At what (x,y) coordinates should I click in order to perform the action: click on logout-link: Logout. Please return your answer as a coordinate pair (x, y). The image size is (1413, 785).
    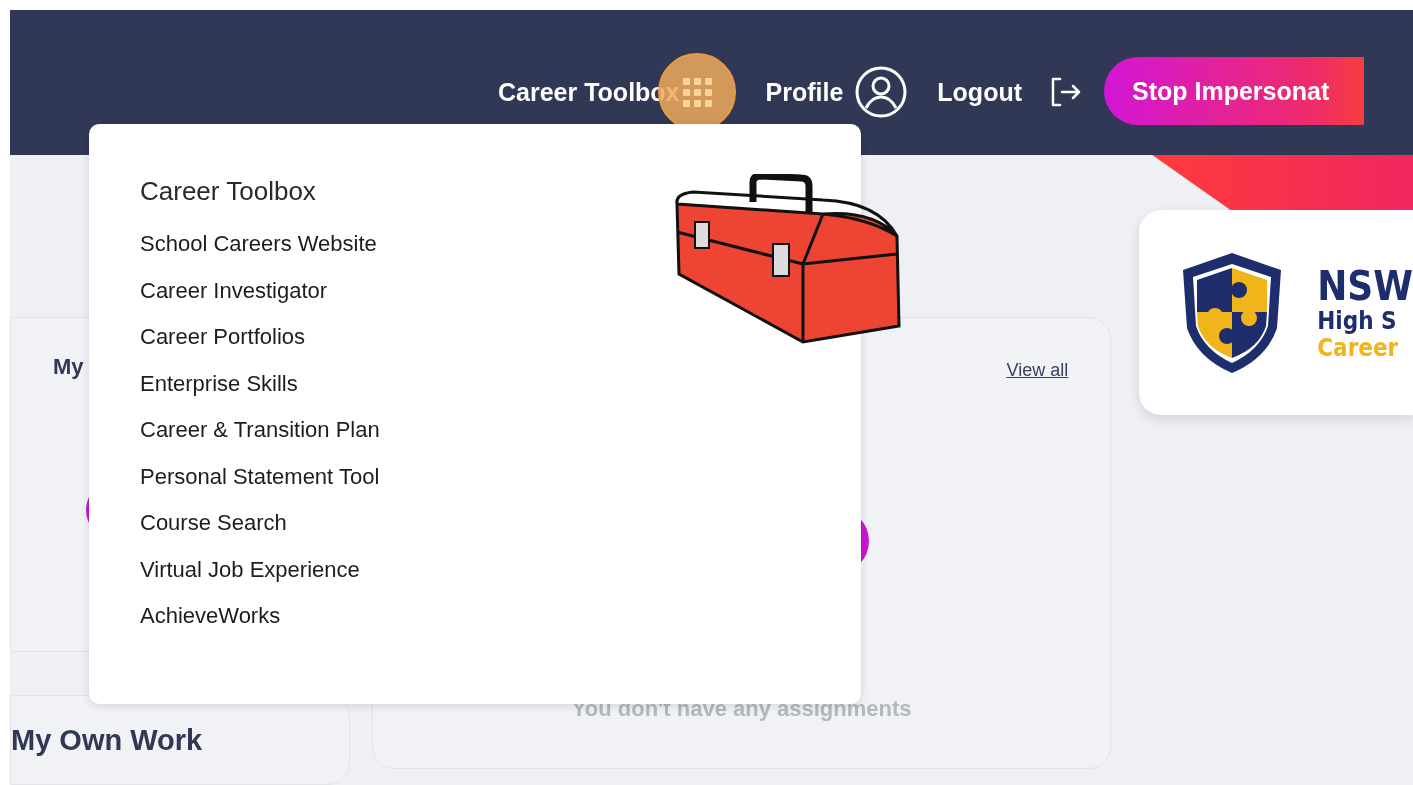
    Looking at the image, I should click on (979, 92).